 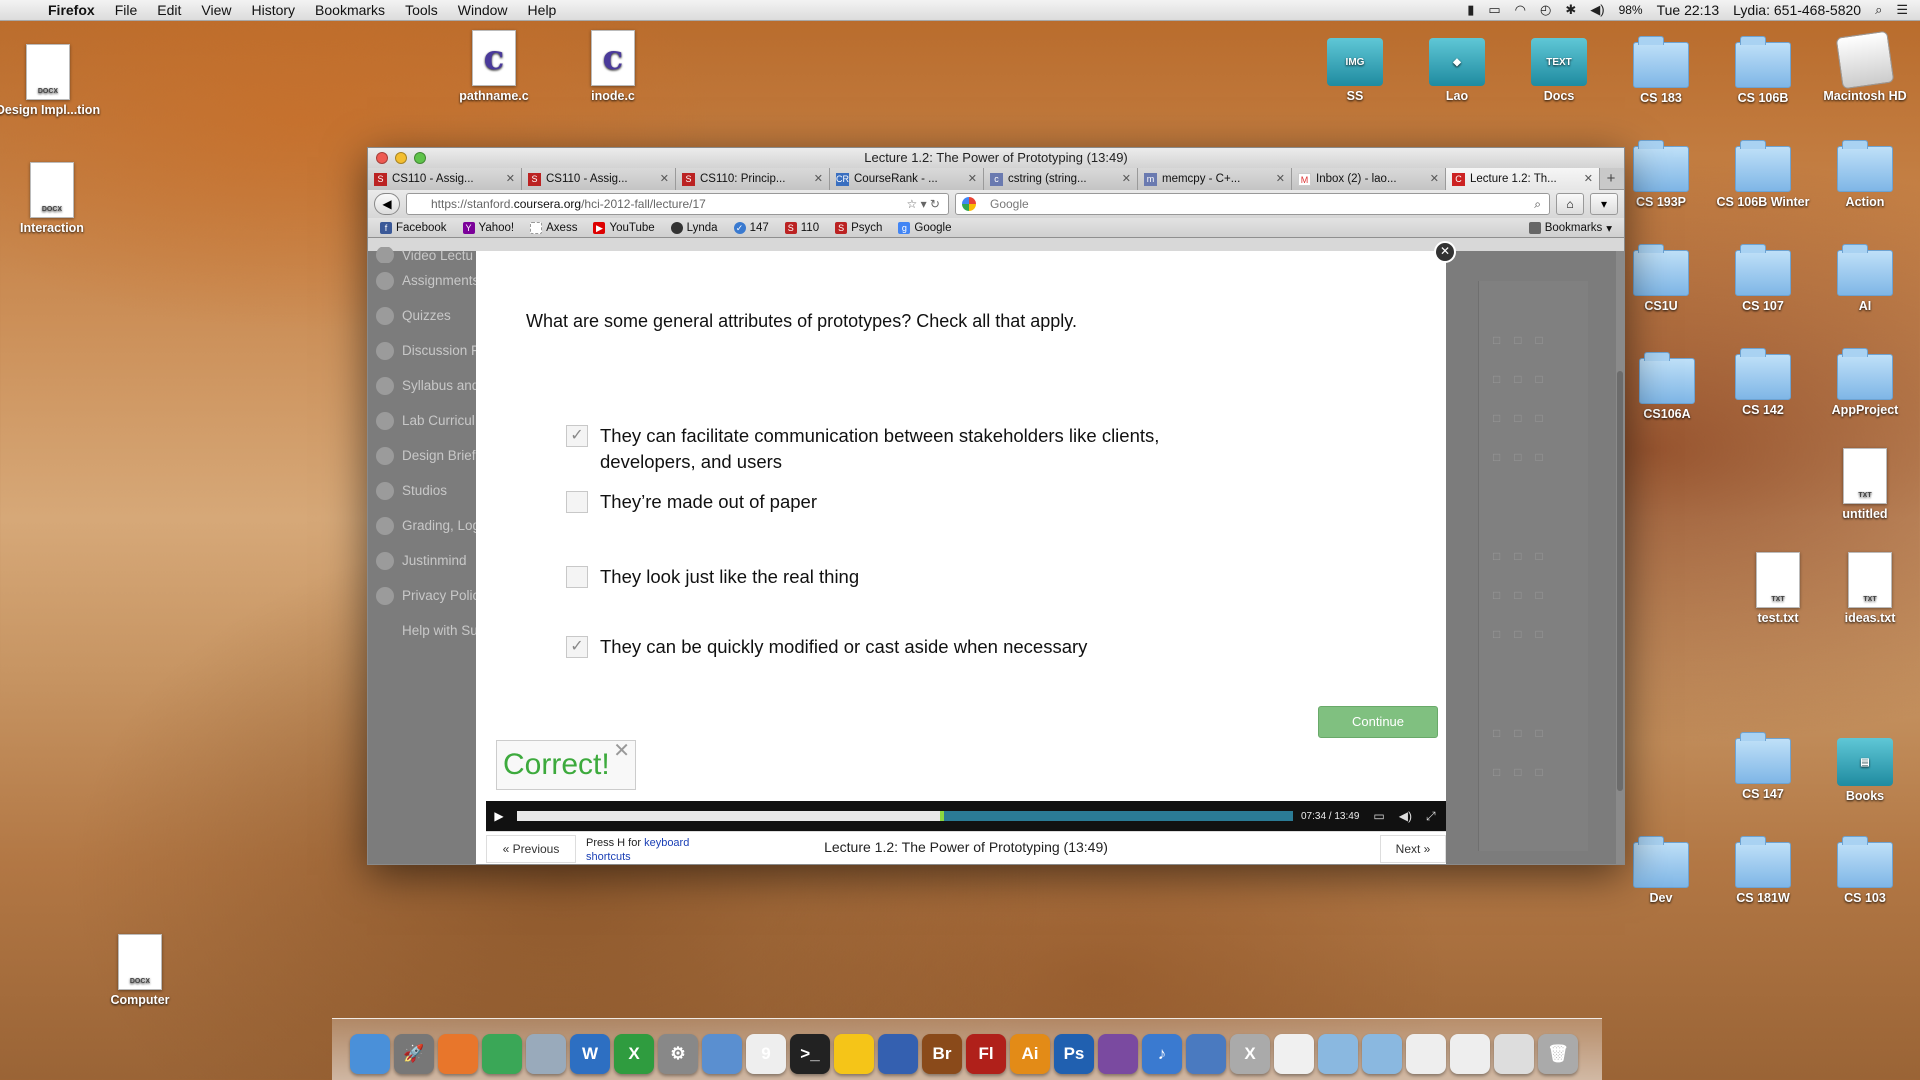 I want to click on bookmarks-menu: Bookmarks ▾, so click(x=1576, y=228).